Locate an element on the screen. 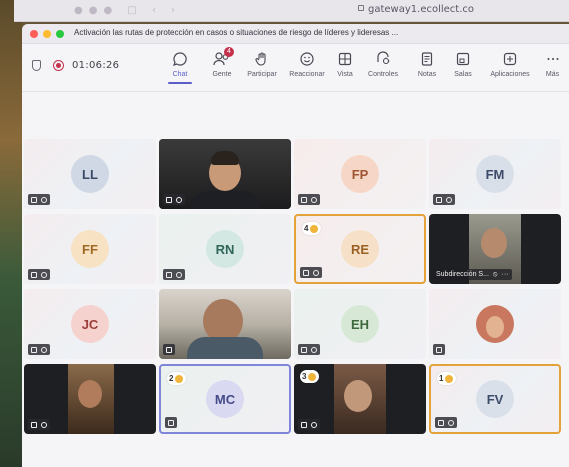  avatar: FP is located at coordinates (360, 174).